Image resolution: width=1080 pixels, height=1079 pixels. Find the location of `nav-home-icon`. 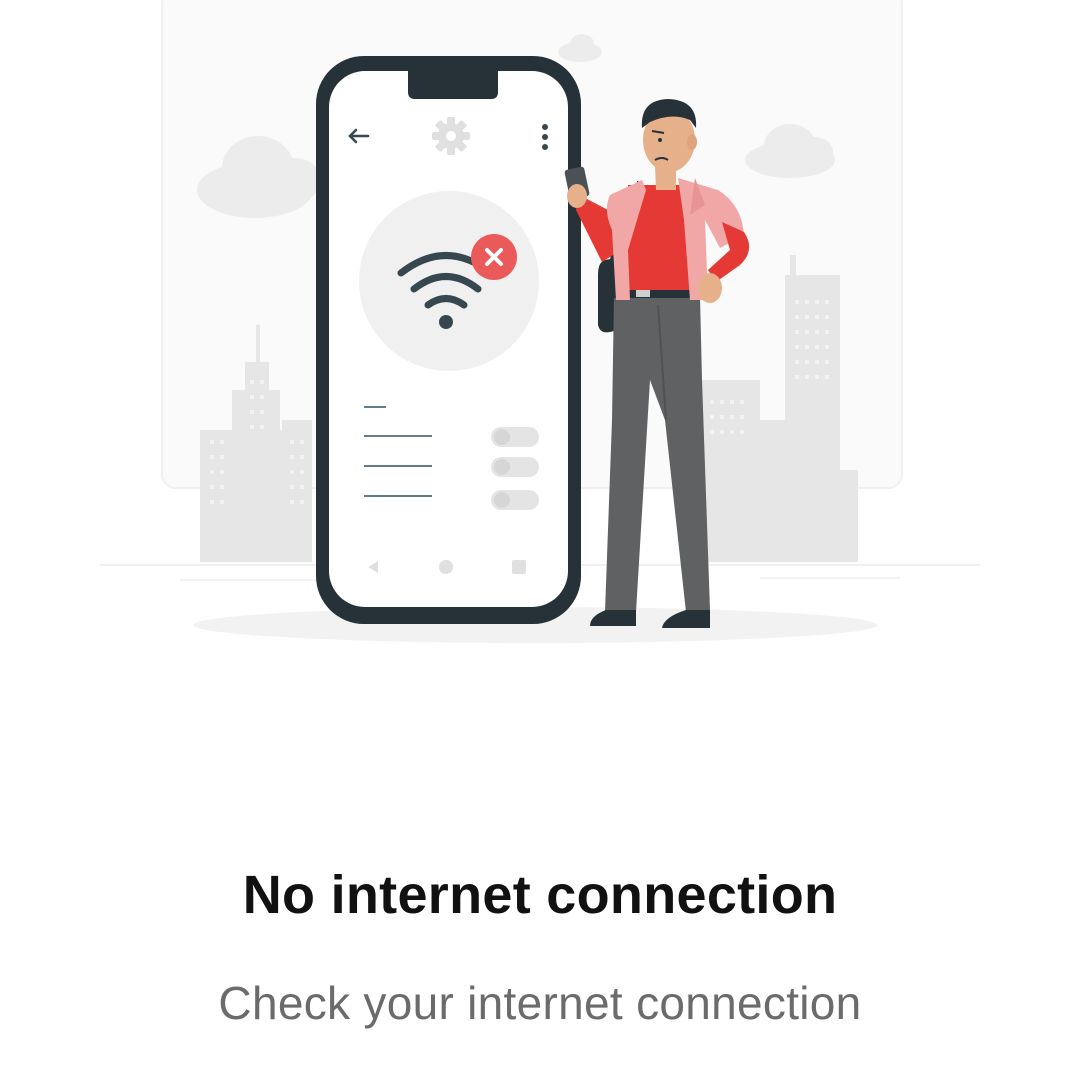

nav-home-icon is located at coordinates (446, 567).